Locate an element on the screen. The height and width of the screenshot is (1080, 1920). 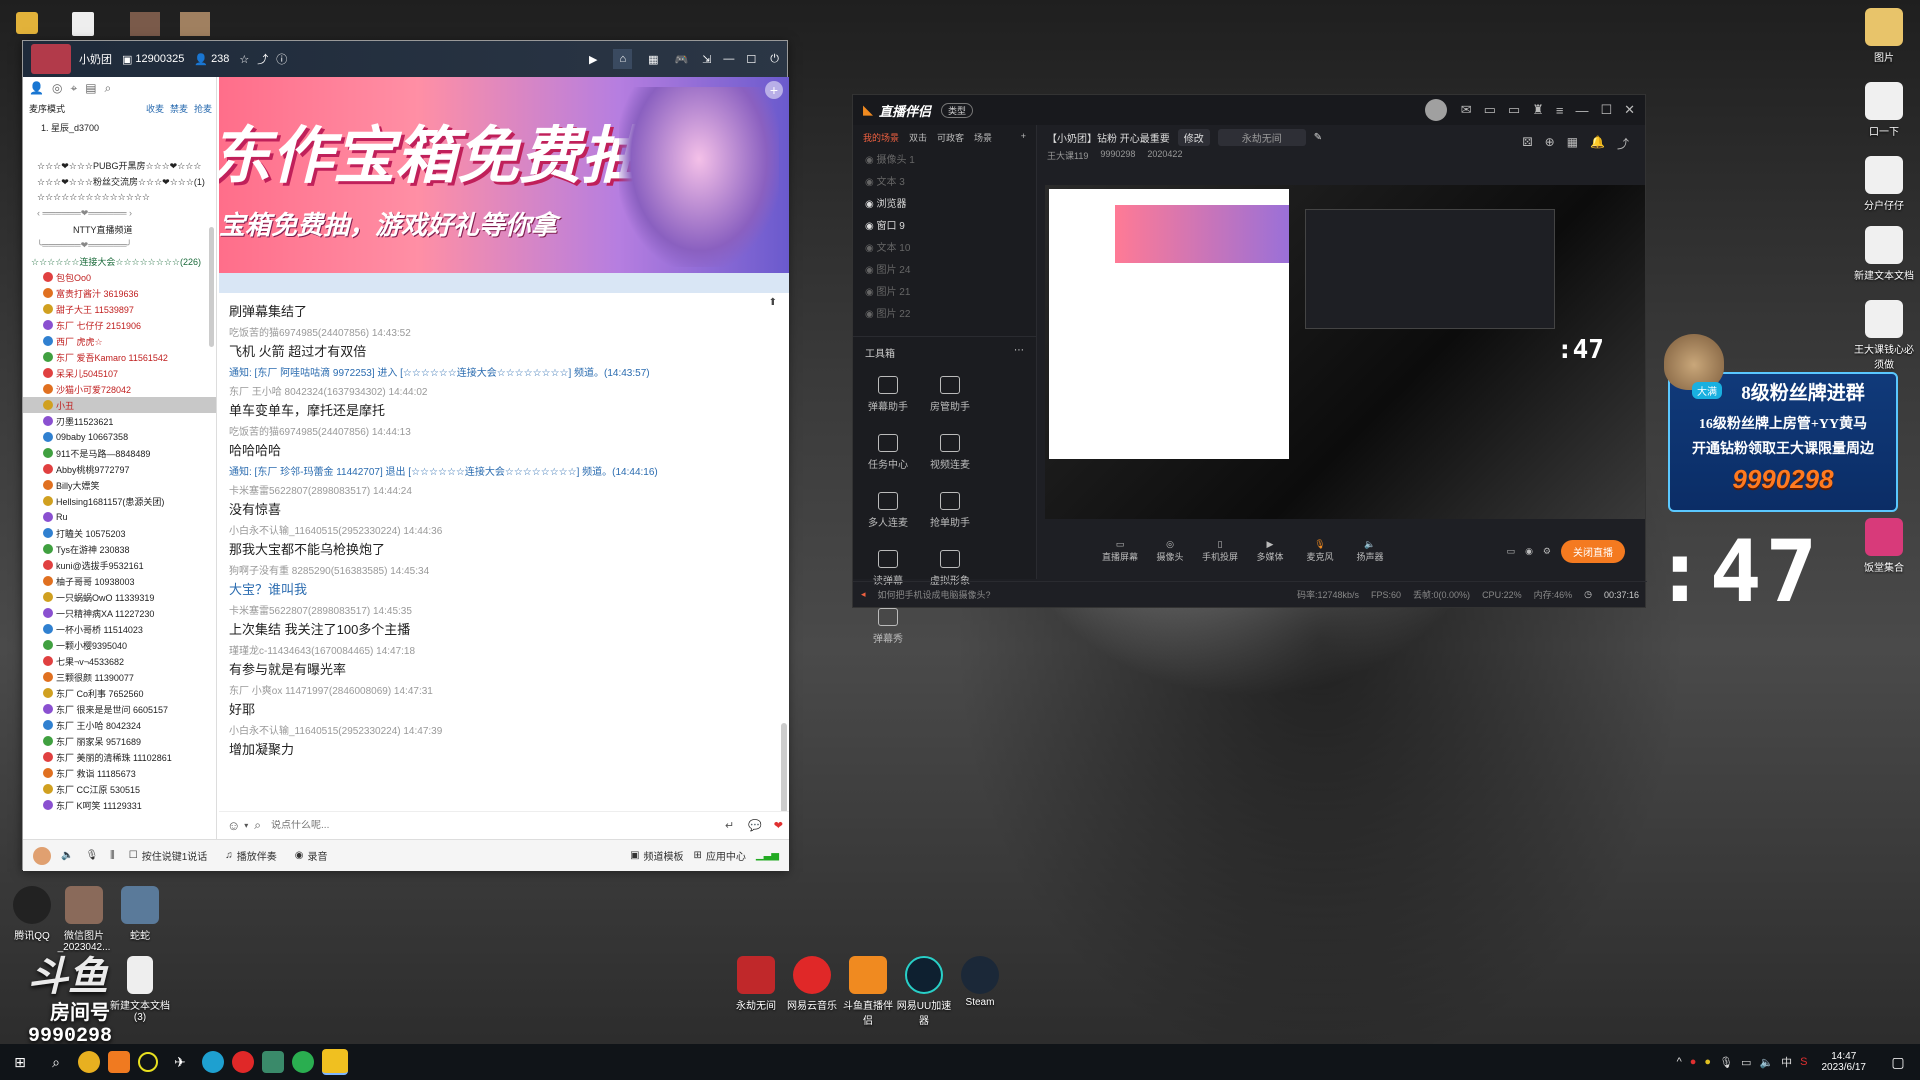
scene-item: ◉ 浏览器 is located at coordinates (944, 205).